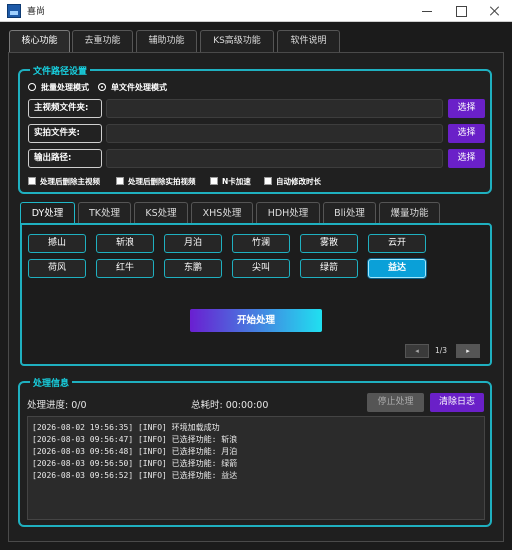 The image size is (512, 550). What do you see at coordinates (261, 243) in the screenshot?
I see `function-button: 竹澜` at bounding box center [261, 243].